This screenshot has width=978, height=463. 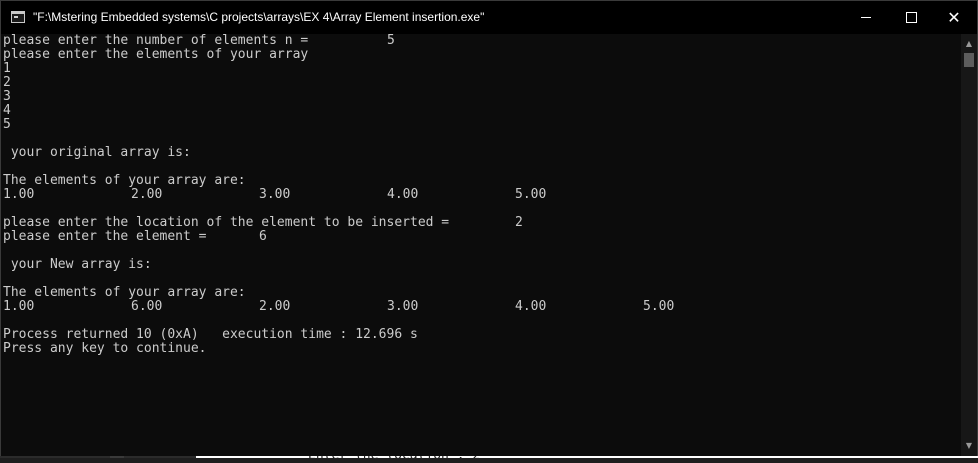 I want to click on input-n-value: 5, so click(x=391, y=41).